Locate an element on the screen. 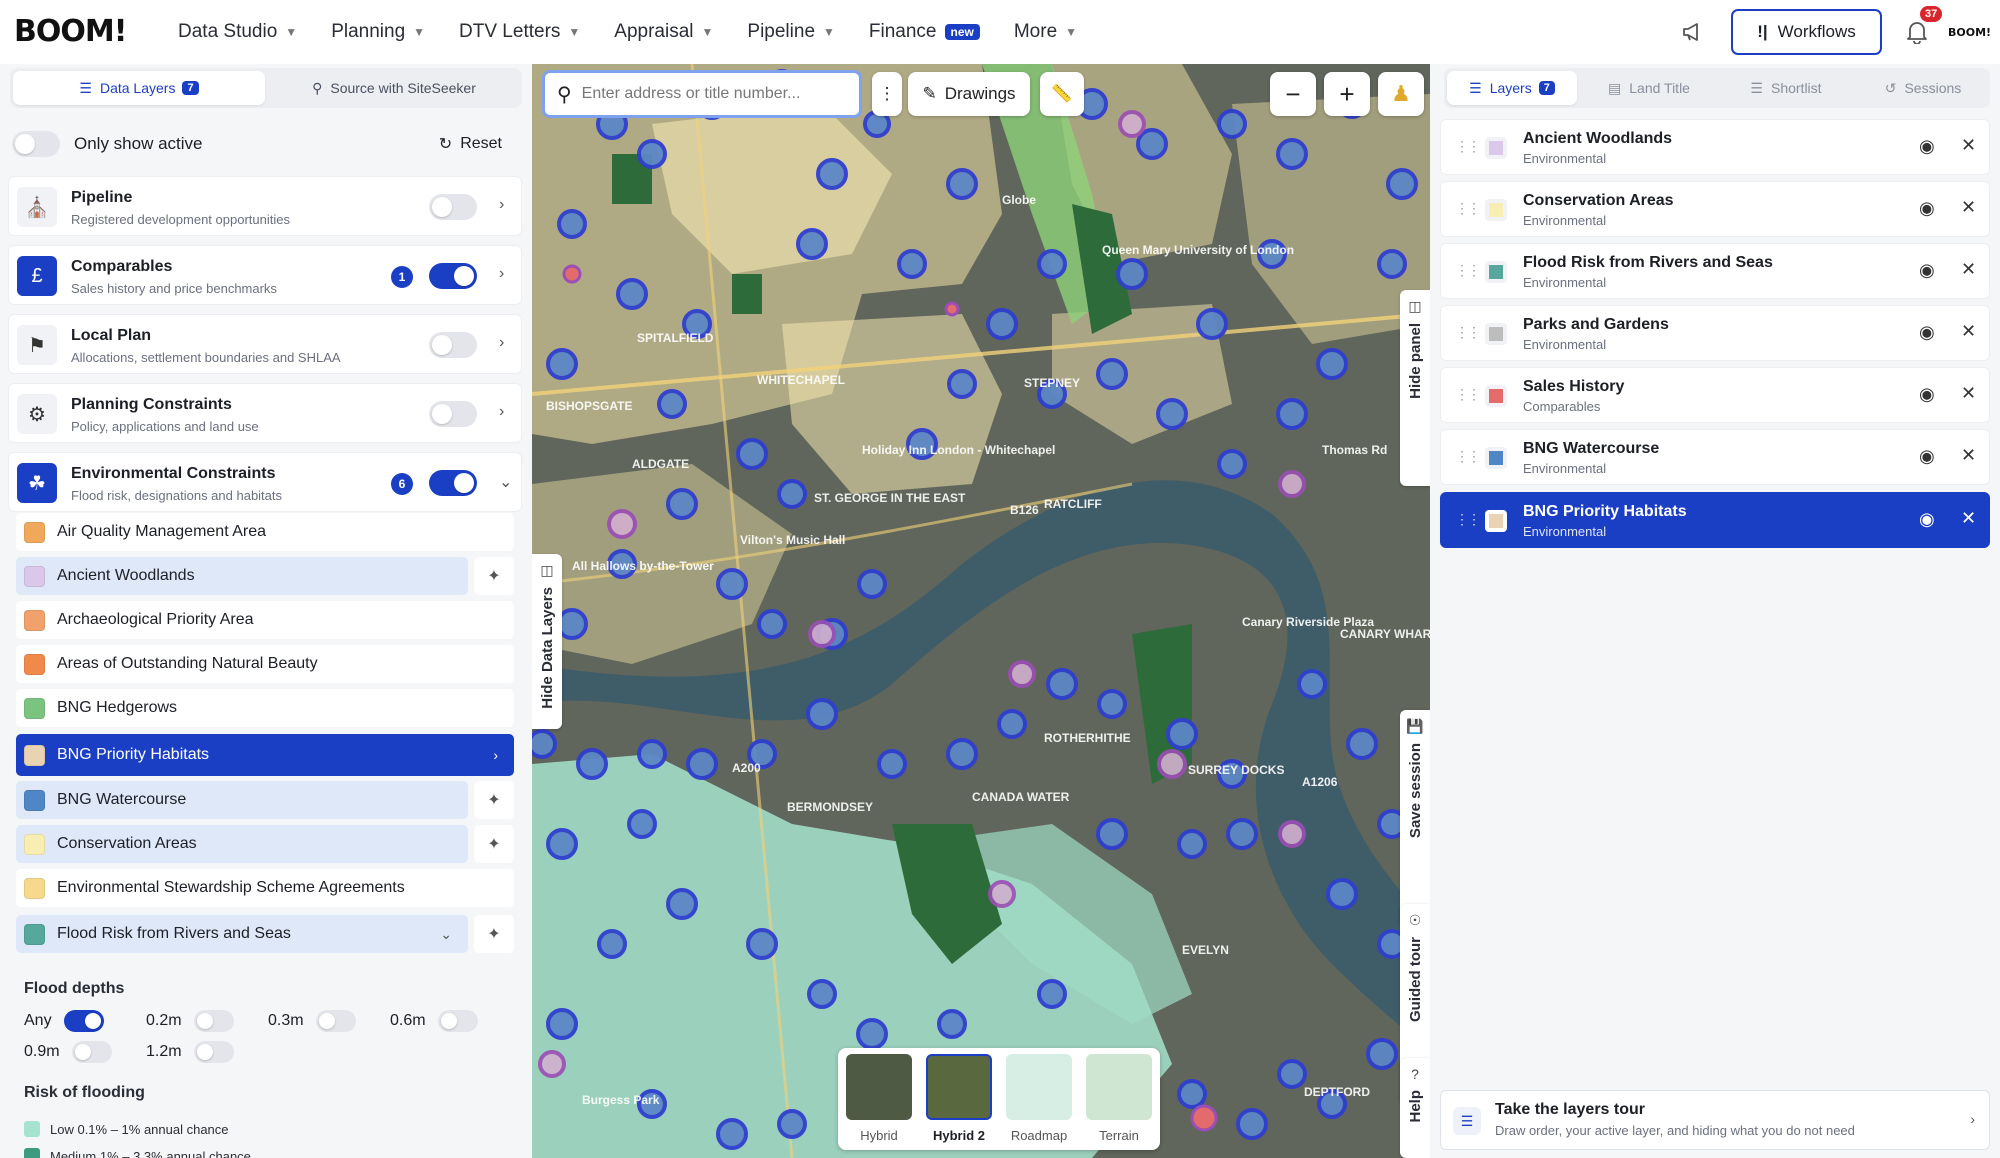 Image resolution: width=2000 pixels, height=1158 pixels. layer-bng-watercourse: BNG Watercourse is located at coordinates (242, 800).